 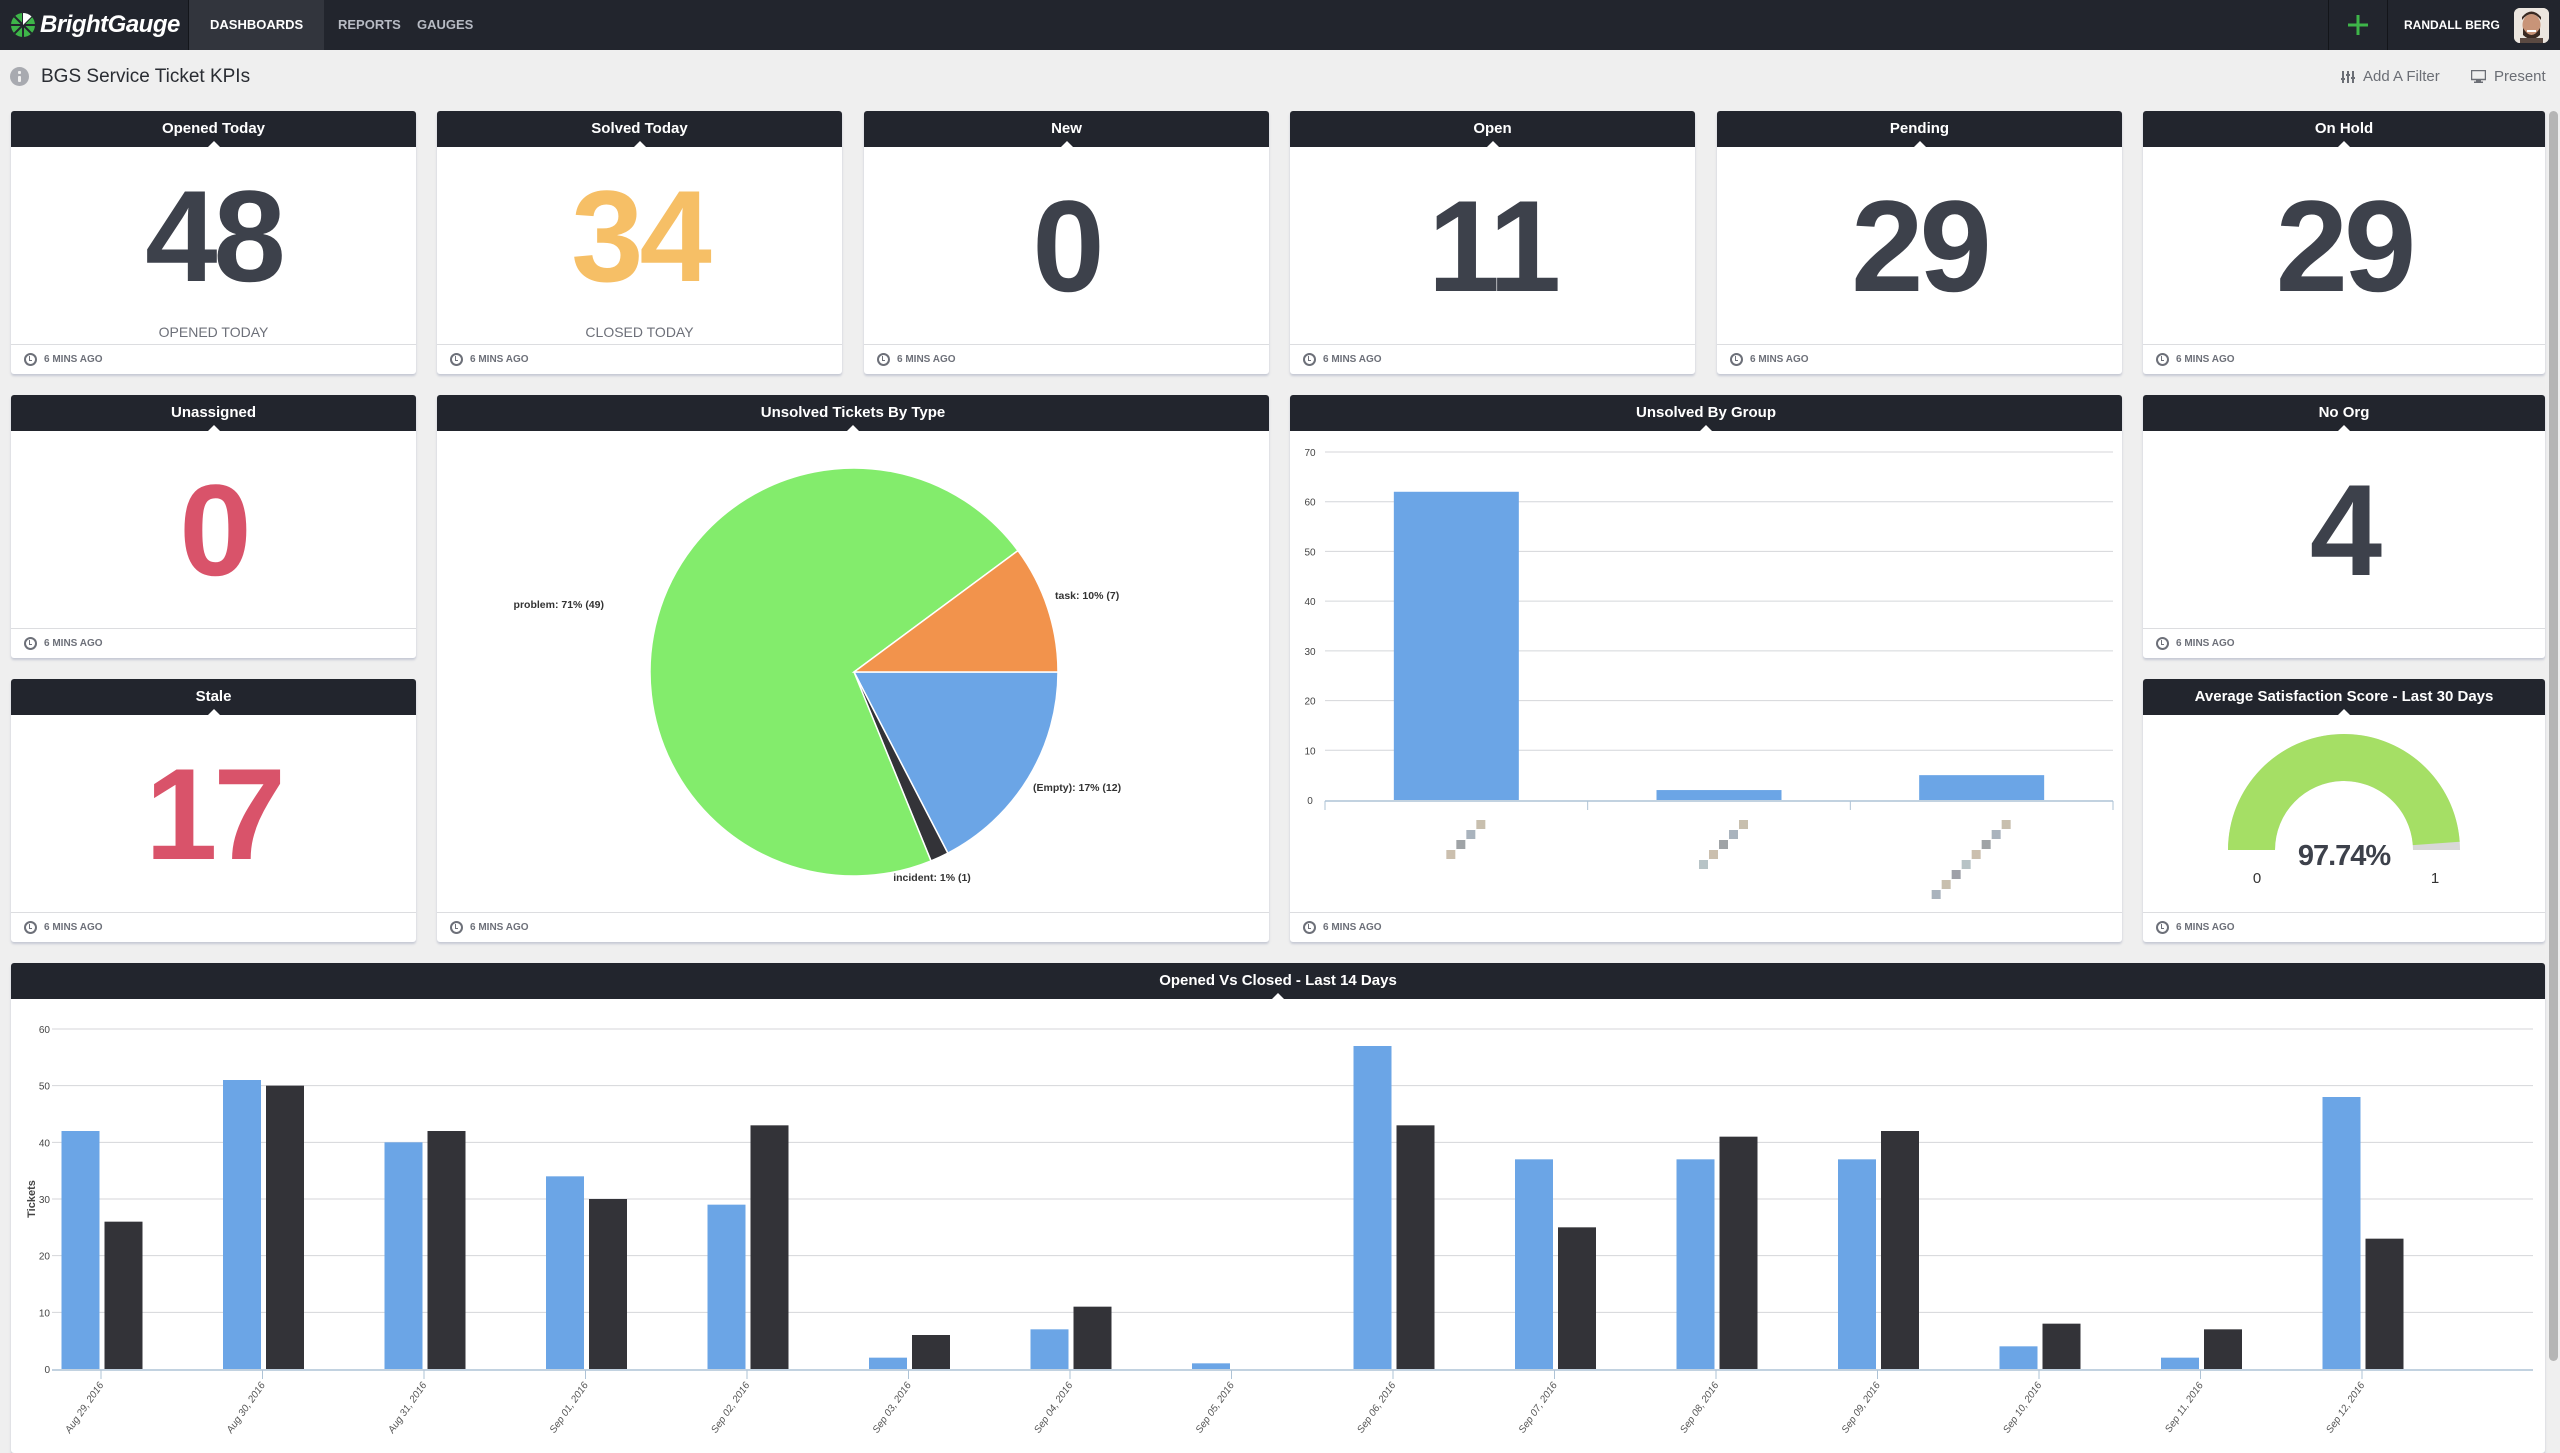 I want to click on stat-value: 4, so click(x=2345, y=530).